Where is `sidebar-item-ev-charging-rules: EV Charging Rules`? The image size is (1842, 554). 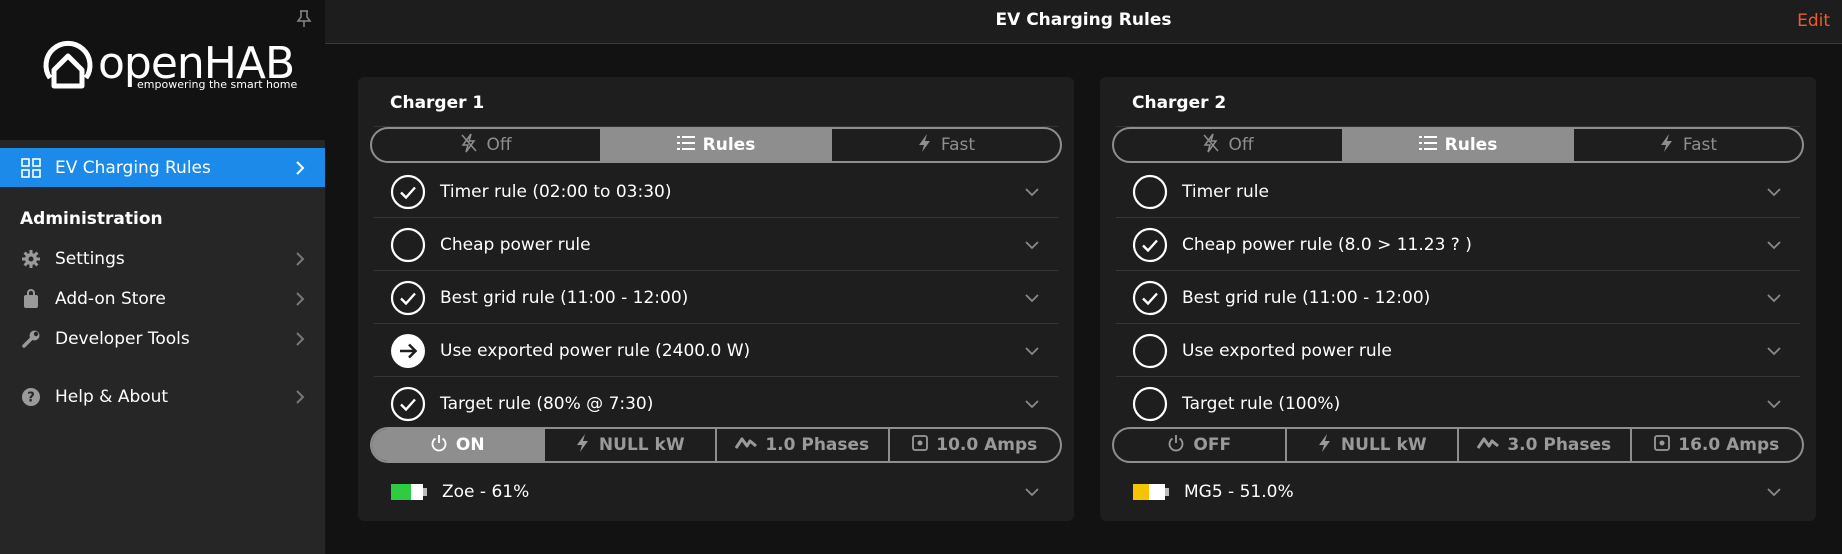
sidebar-item-ev-charging-rules: EV Charging Rules is located at coordinates (162, 167).